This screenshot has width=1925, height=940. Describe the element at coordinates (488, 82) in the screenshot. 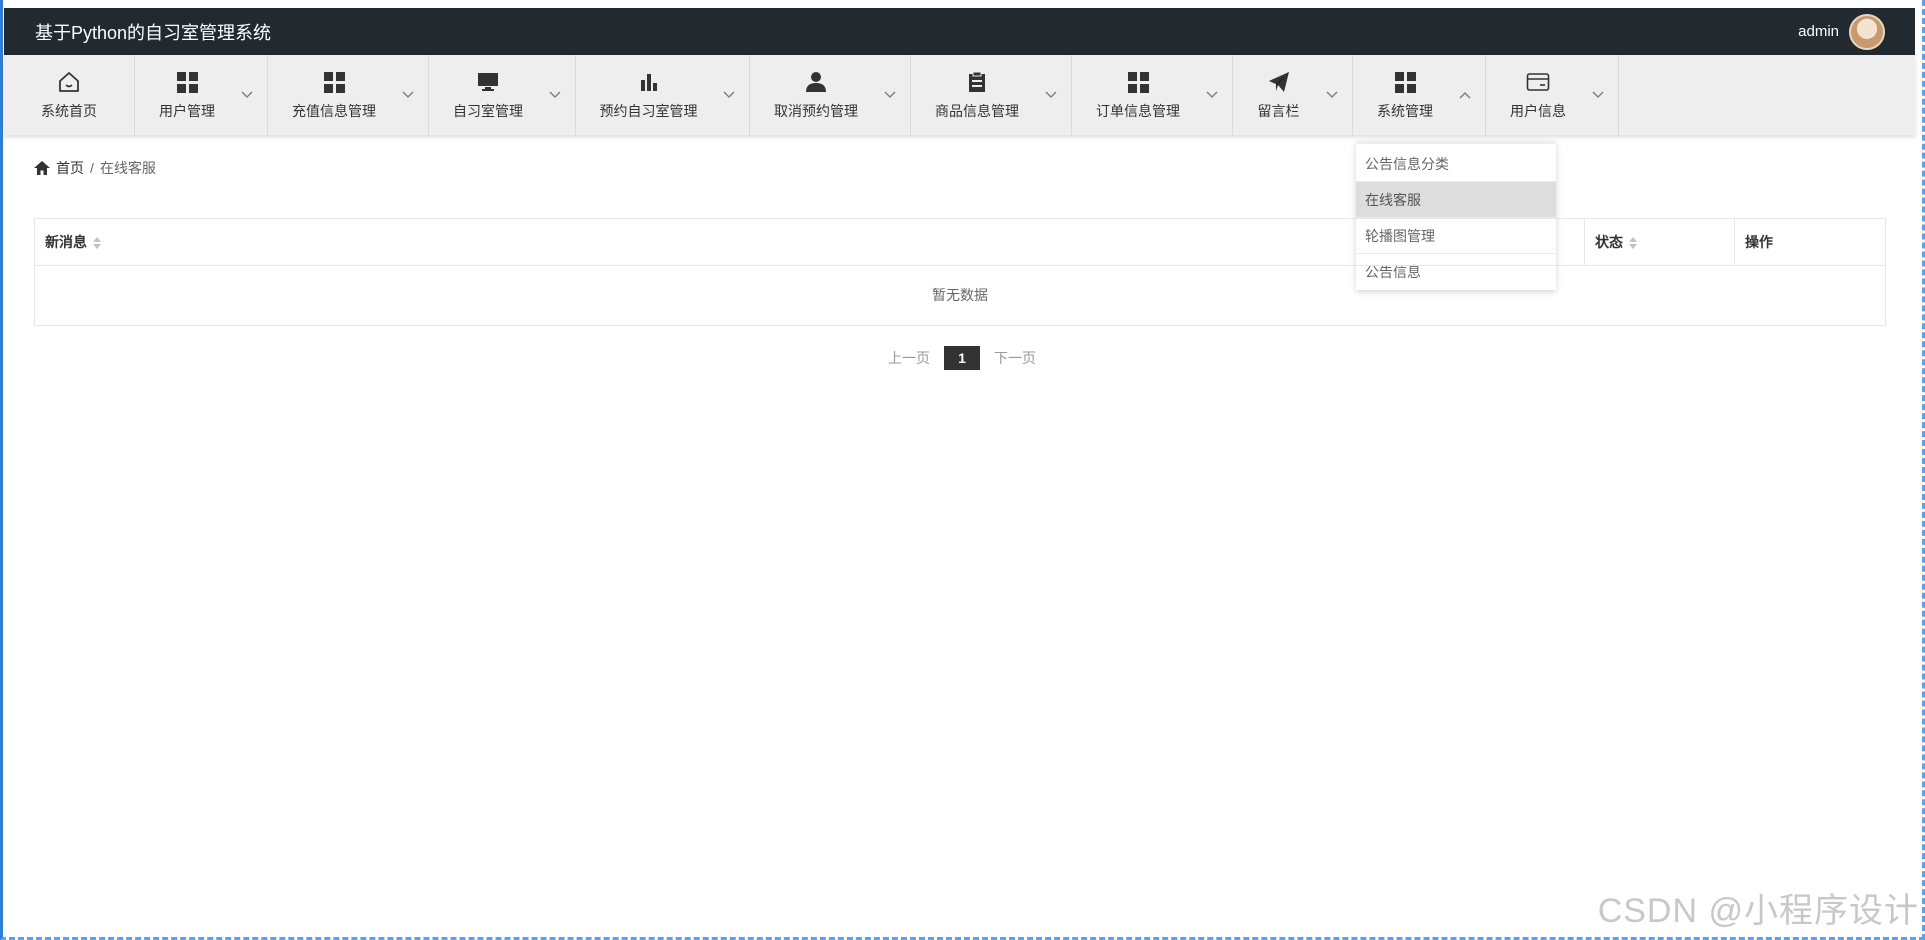

I see `monitor-icon` at that location.